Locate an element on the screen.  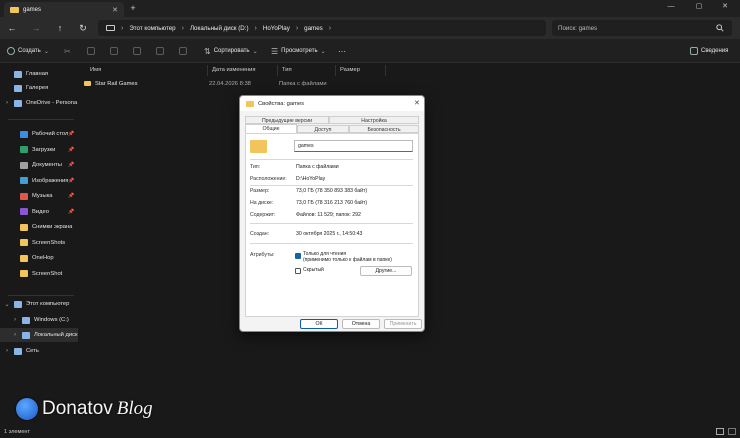
sidebar-item-label: Локальный диск is located at coordinates (56, 335).